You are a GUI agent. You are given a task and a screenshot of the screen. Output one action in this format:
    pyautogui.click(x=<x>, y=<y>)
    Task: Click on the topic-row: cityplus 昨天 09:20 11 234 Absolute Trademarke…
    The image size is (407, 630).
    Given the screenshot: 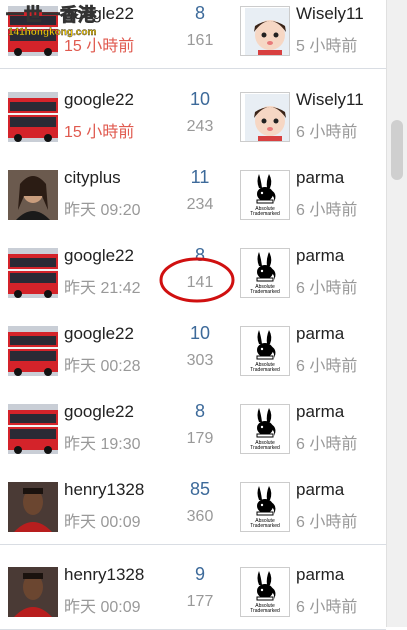 What is the action you would take?
    pyautogui.click(x=193, y=193)
    